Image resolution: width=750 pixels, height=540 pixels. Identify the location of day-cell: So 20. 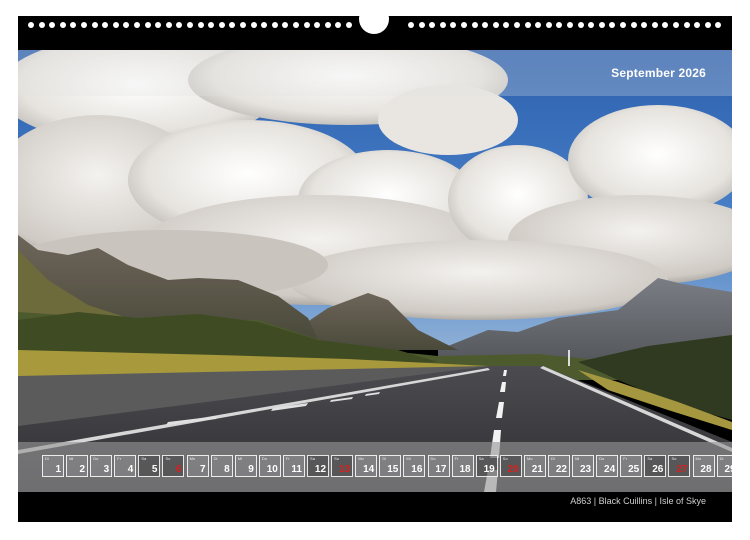
(510, 466).